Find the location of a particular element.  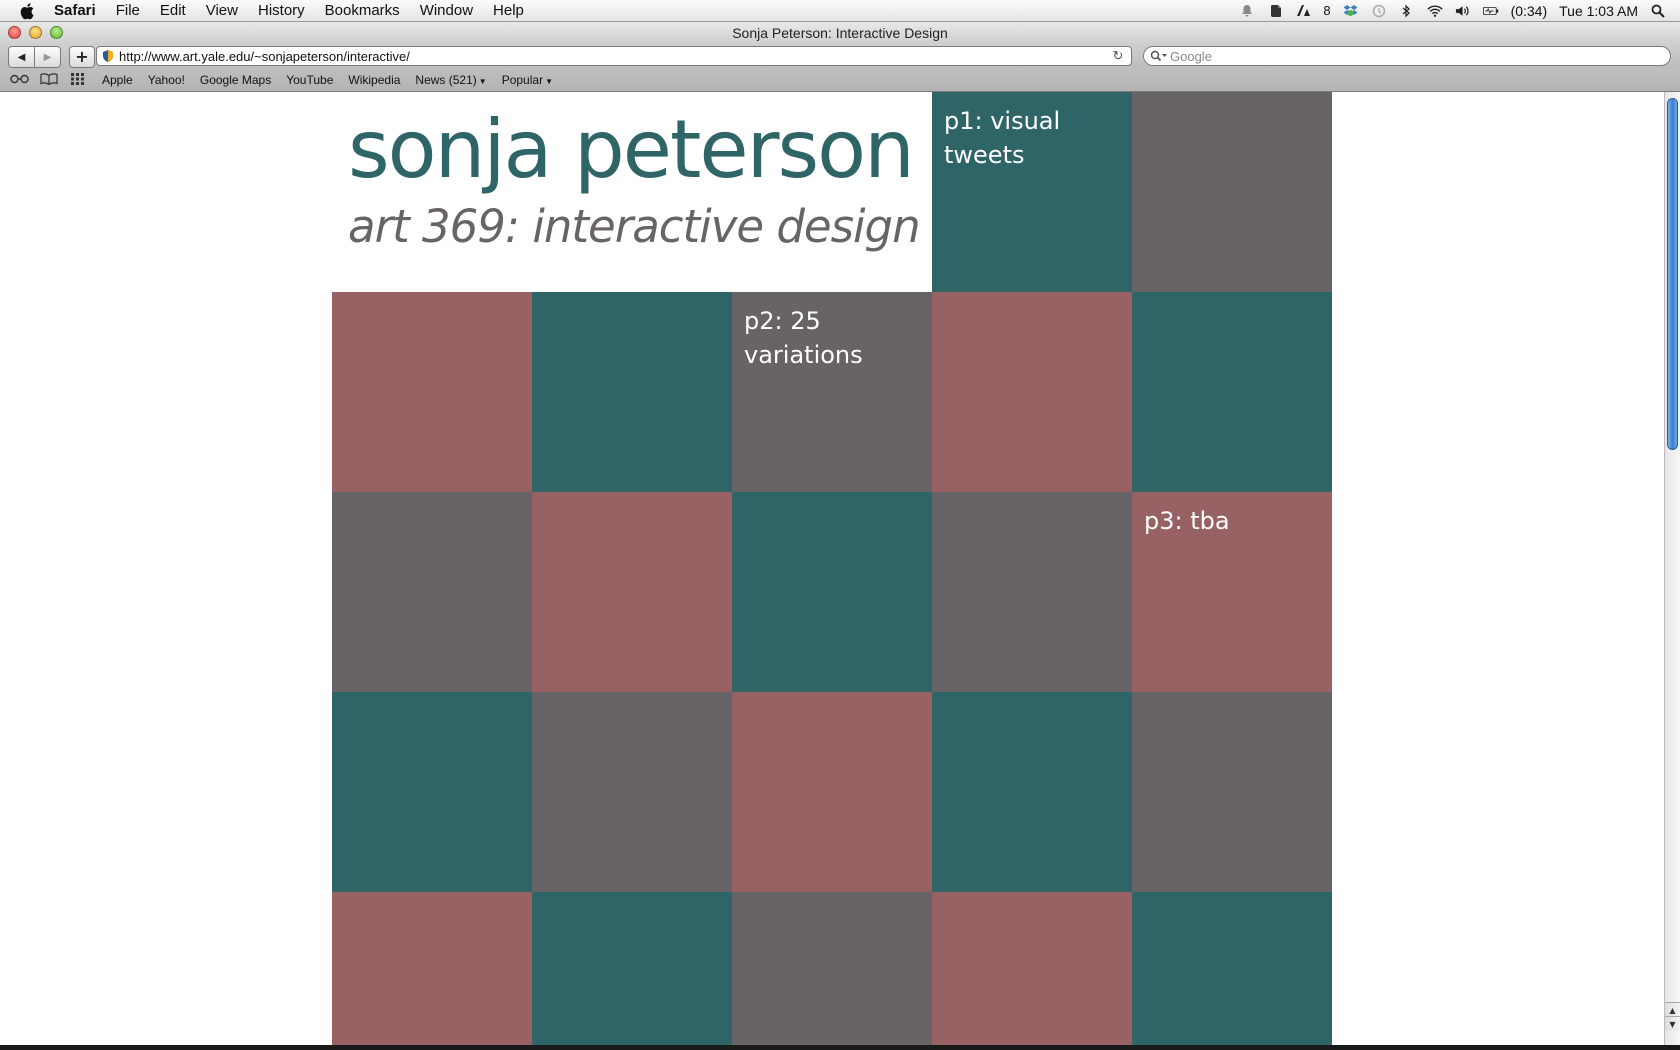

site-favicon-icon is located at coordinates (108, 56).